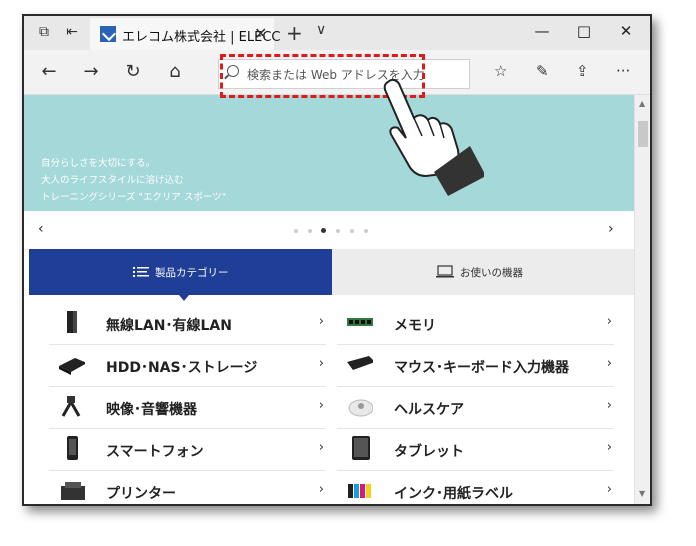  What do you see at coordinates (542, 31) in the screenshot?
I see `minimize-button: —` at bounding box center [542, 31].